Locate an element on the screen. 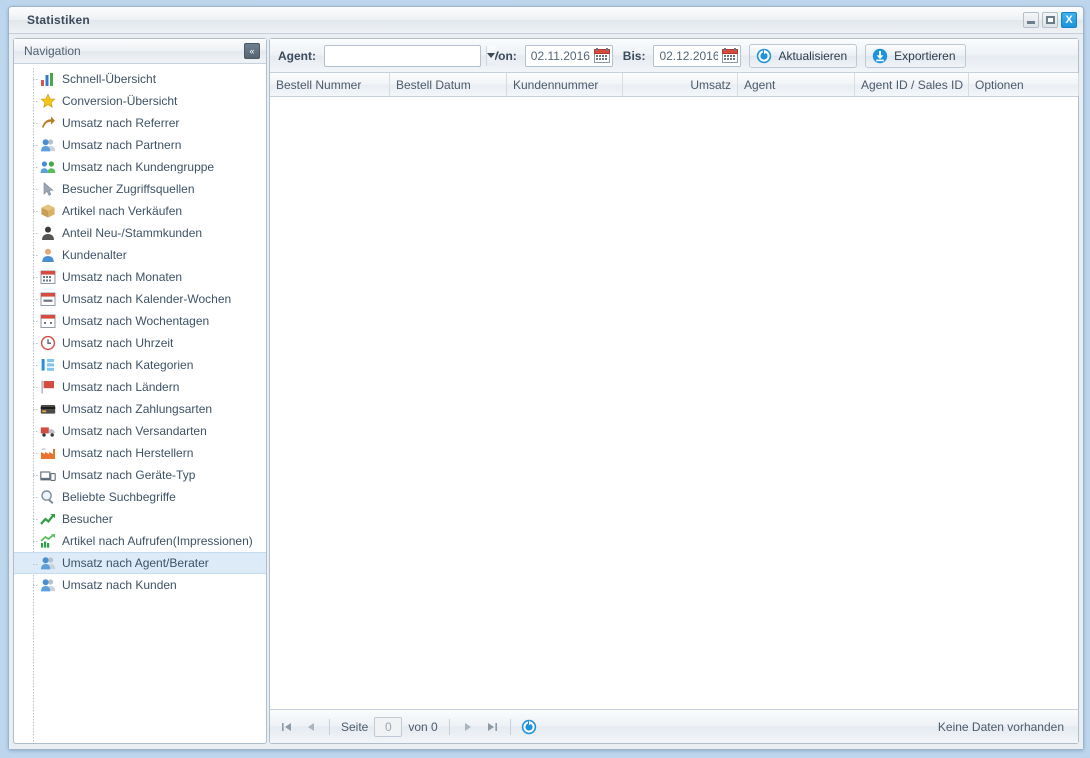 The image size is (1090, 758). sidebar-item-anteil-neu-stammkunden: Anteil Neu-/Stammkunden is located at coordinates (140, 233).